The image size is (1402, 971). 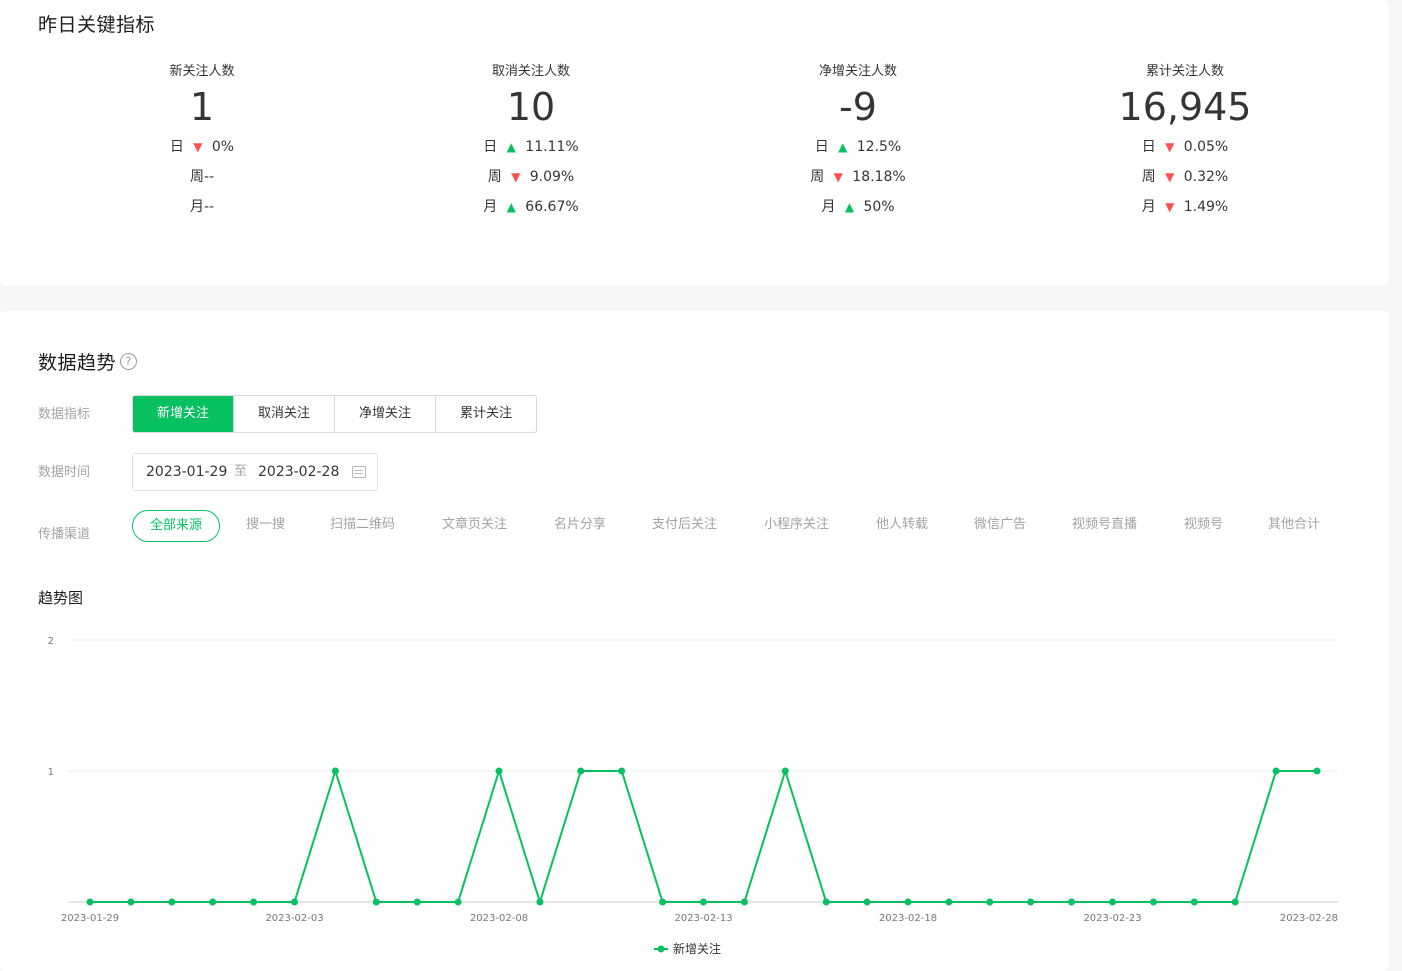 What do you see at coordinates (1112, 918) in the screenshot?
I see `x-tick-label: 2023-02-23` at bounding box center [1112, 918].